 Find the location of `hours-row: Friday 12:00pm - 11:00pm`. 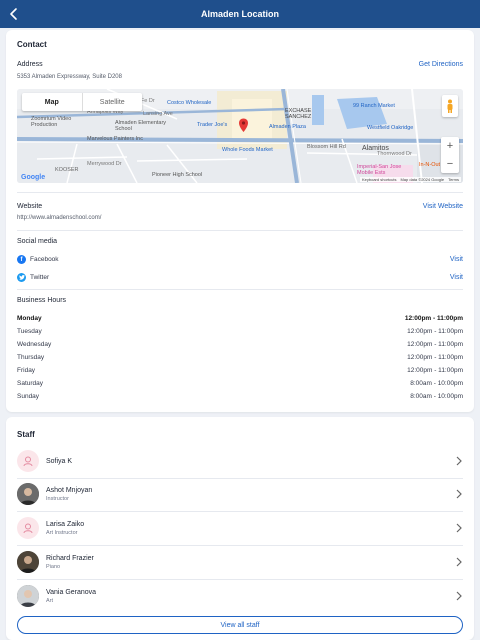

hours-row: Friday 12:00pm - 11:00pm is located at coordinates (240, 370).